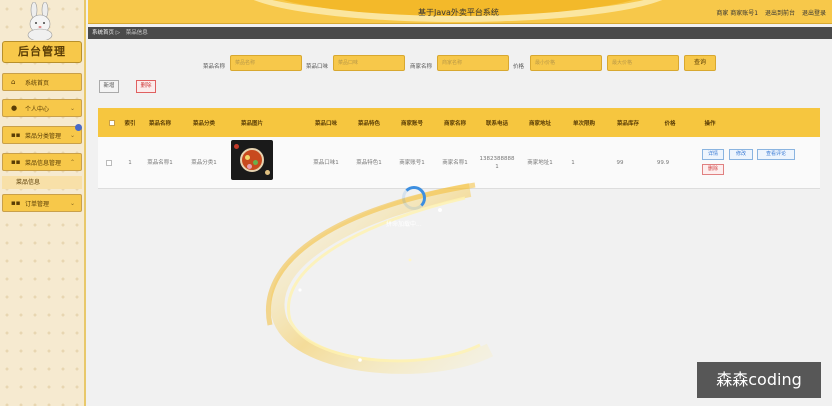  Describe the element at coordinates (325, 123) in the screenshot. I see `col-header: 菜品口味` at that location.